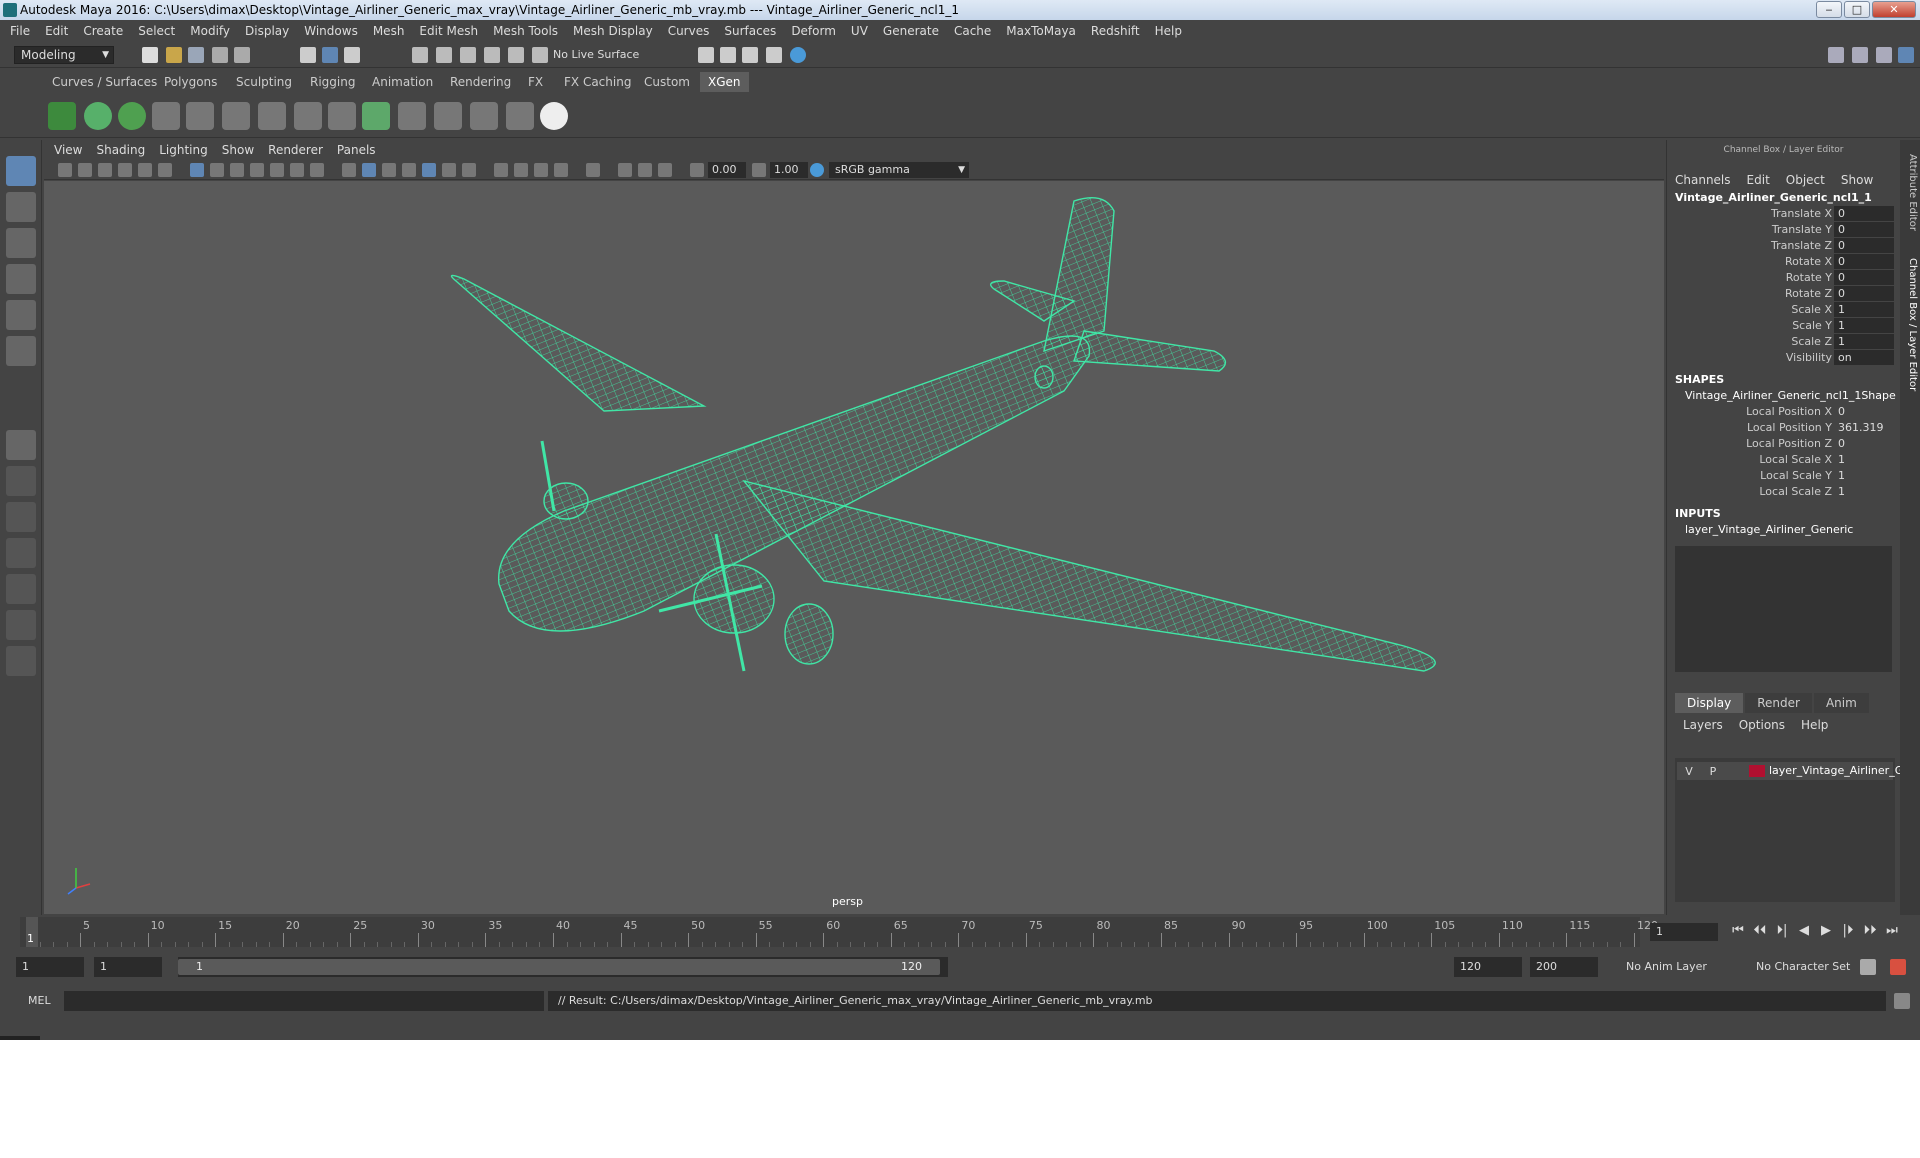  What do you see at coordinates (1783, 476) in the screenshot?
I see `attr-row-local-scale-y: Local Scale Y1` at bounding box center [1783, 476].